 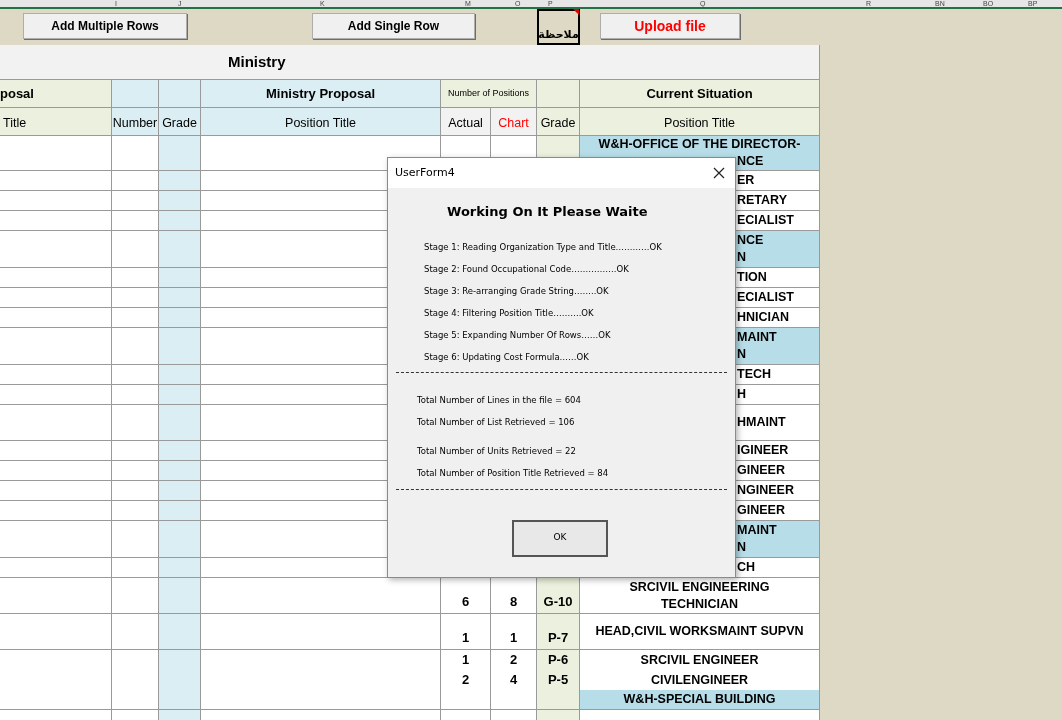 What do you see at coordinates (699, 631) in the screenshot?
I see `position-title: HEAD,CIVIL WORKSMAINT SUPVN` at bounding box center [699, 631].